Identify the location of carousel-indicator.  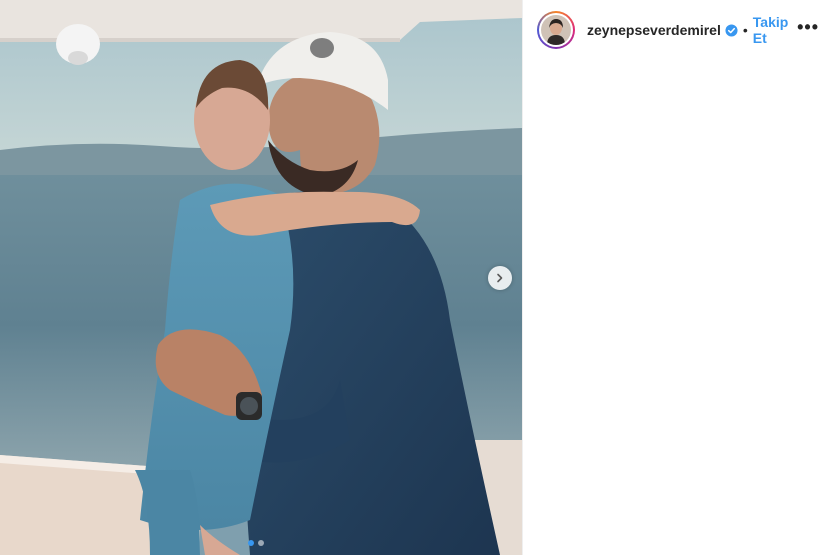
(256, 543).